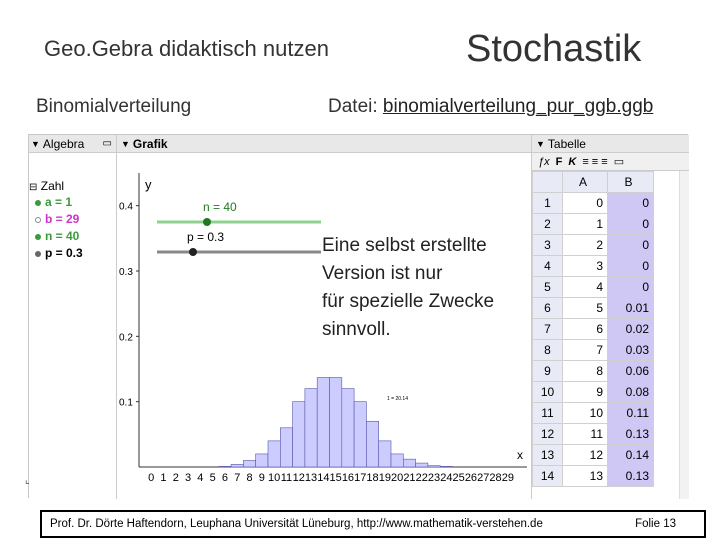  I want to click on note-line: für spezielle Zwecke, so click(408, 301).